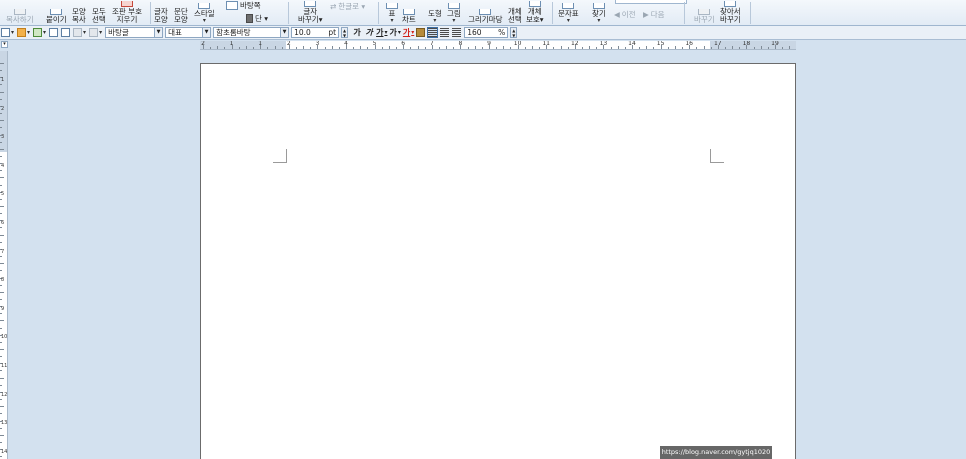  I want to click on save-button: ▾, so click(39, 33).